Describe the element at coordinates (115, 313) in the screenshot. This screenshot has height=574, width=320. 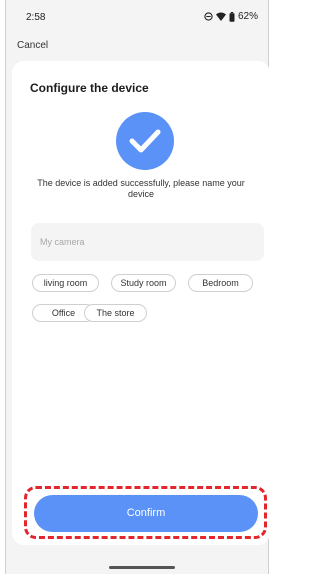
I see `chip-the-store: The store` at that location.